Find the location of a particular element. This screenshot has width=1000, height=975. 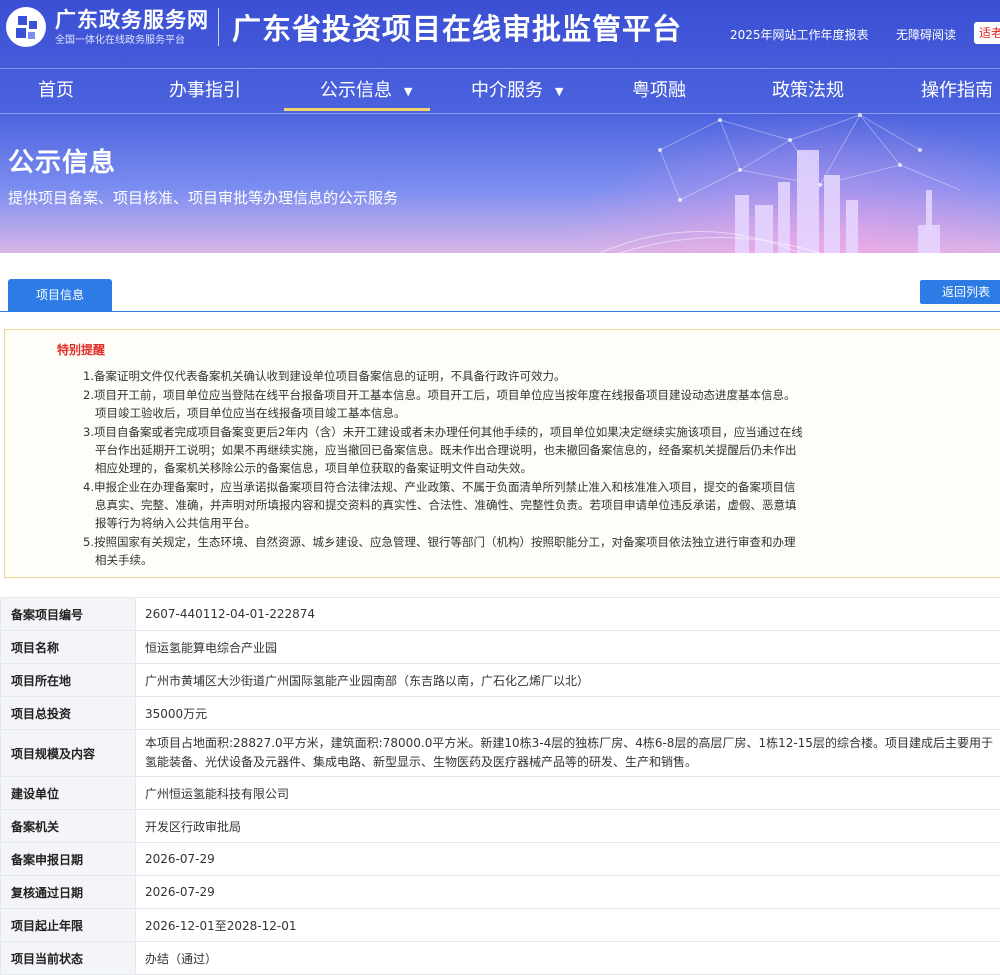

row-label: 建设单位 is located at coordinates (68, 793).